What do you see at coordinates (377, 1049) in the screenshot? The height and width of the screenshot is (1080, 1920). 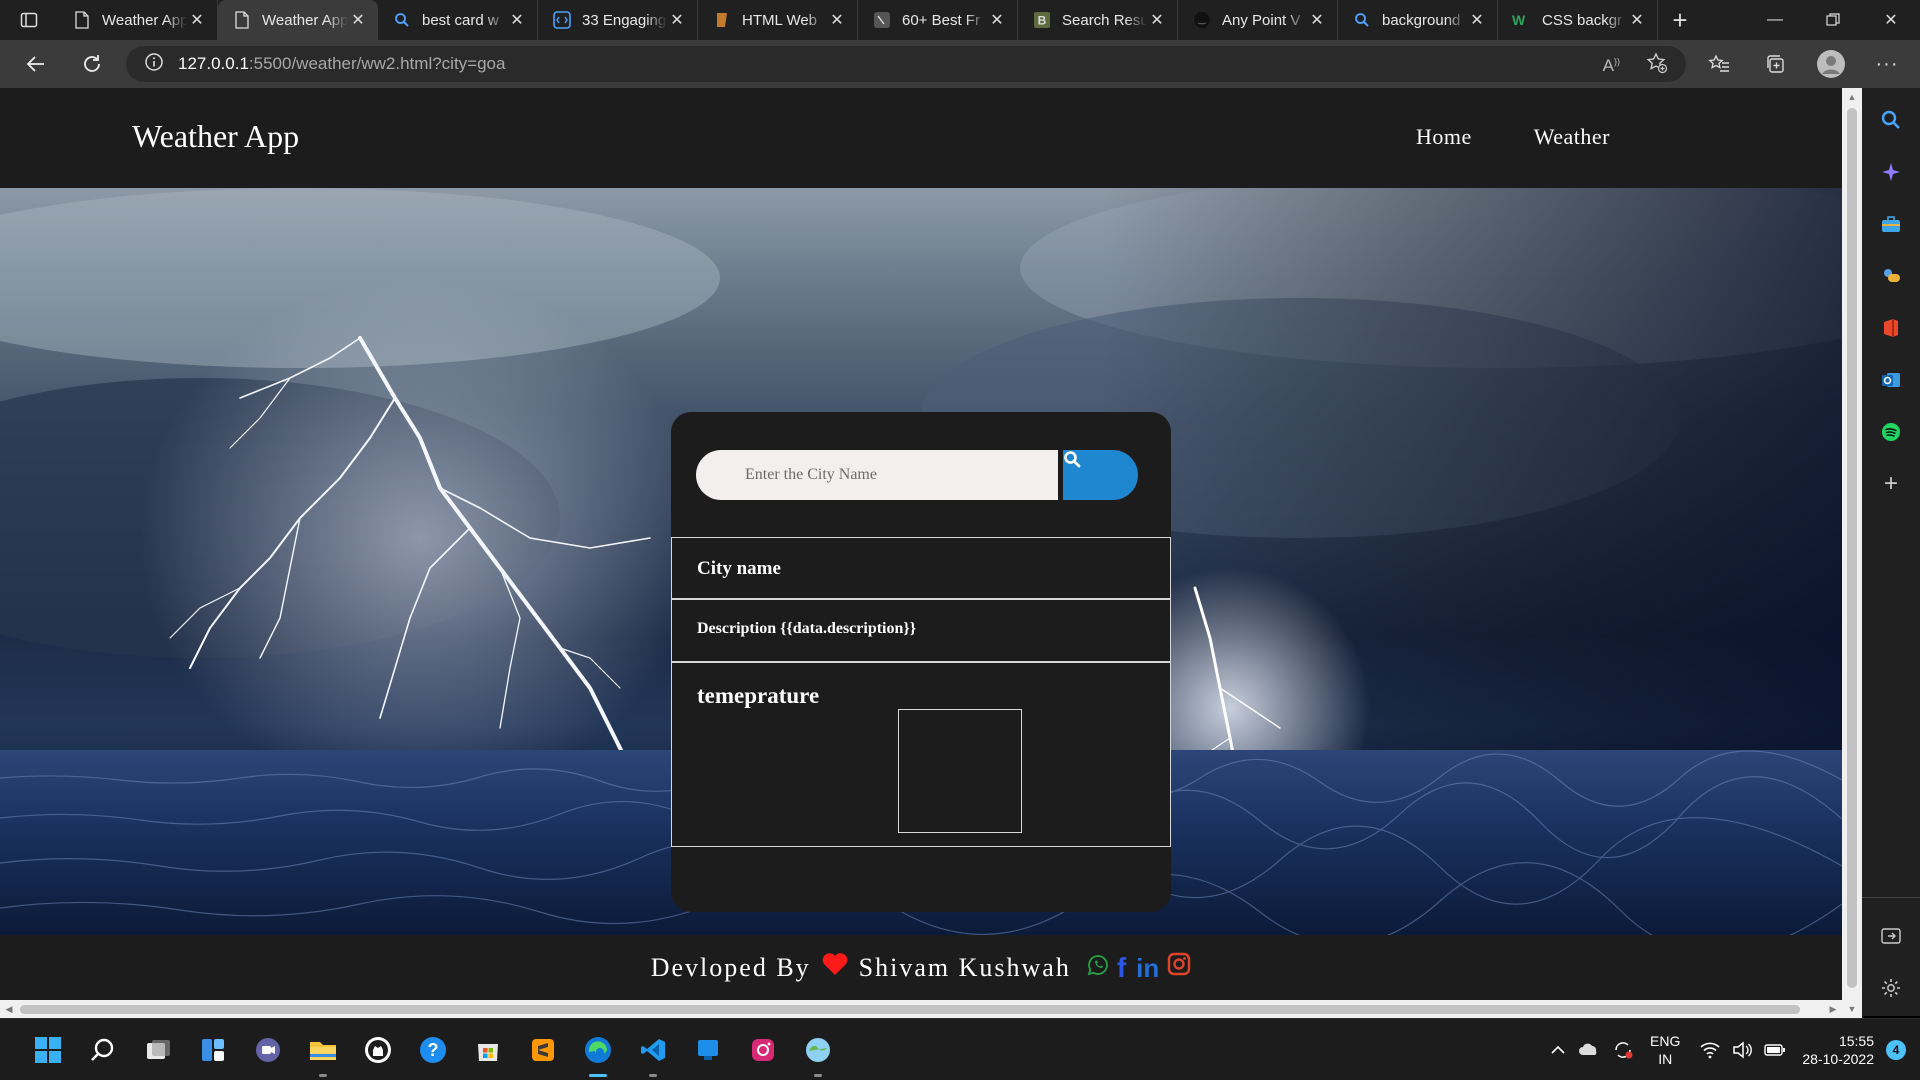 I see `github-desktop-icon` at bounding box center [377, 1049].